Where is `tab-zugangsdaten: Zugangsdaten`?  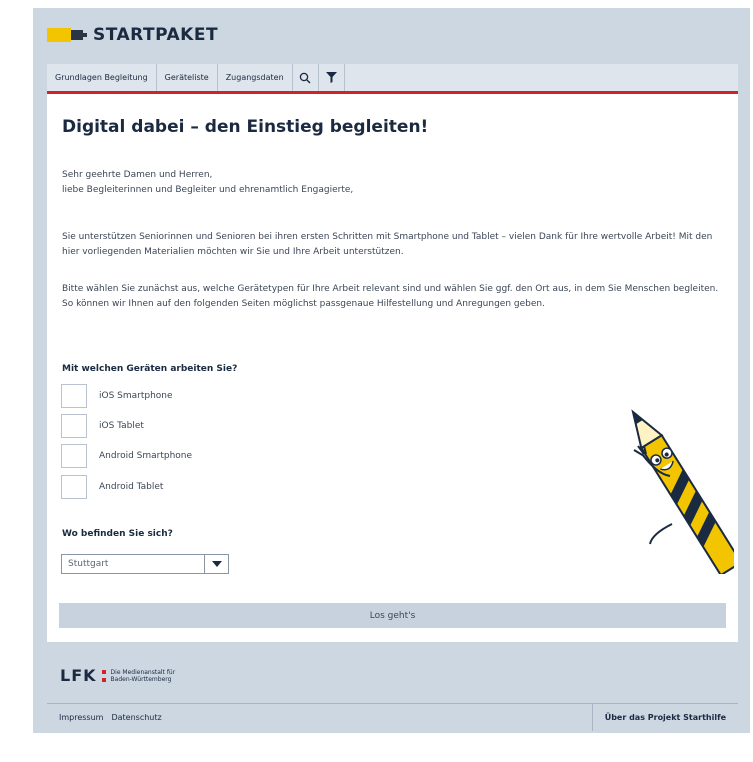
tab-zugangsdaten: Zugangsdaten is located at coordinates (255, 77).